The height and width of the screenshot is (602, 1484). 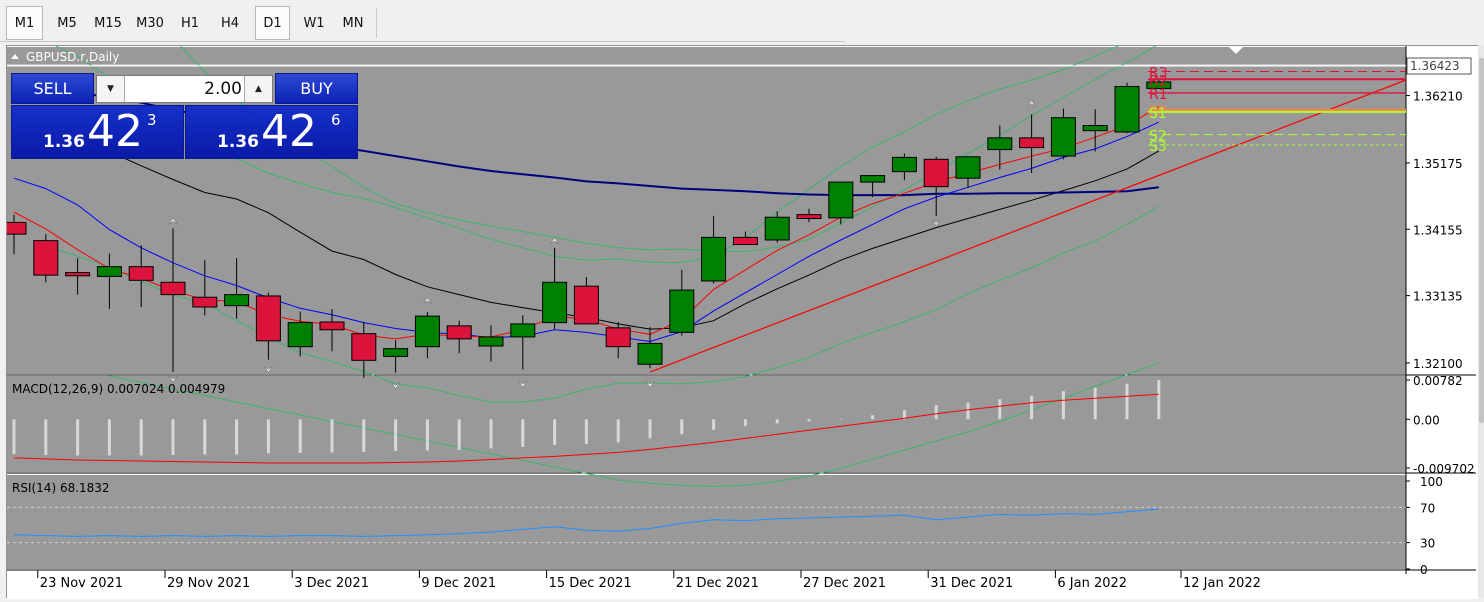 I want to click on date-axis-label: 12 Jan 2022, so click(x=1222, y=583).